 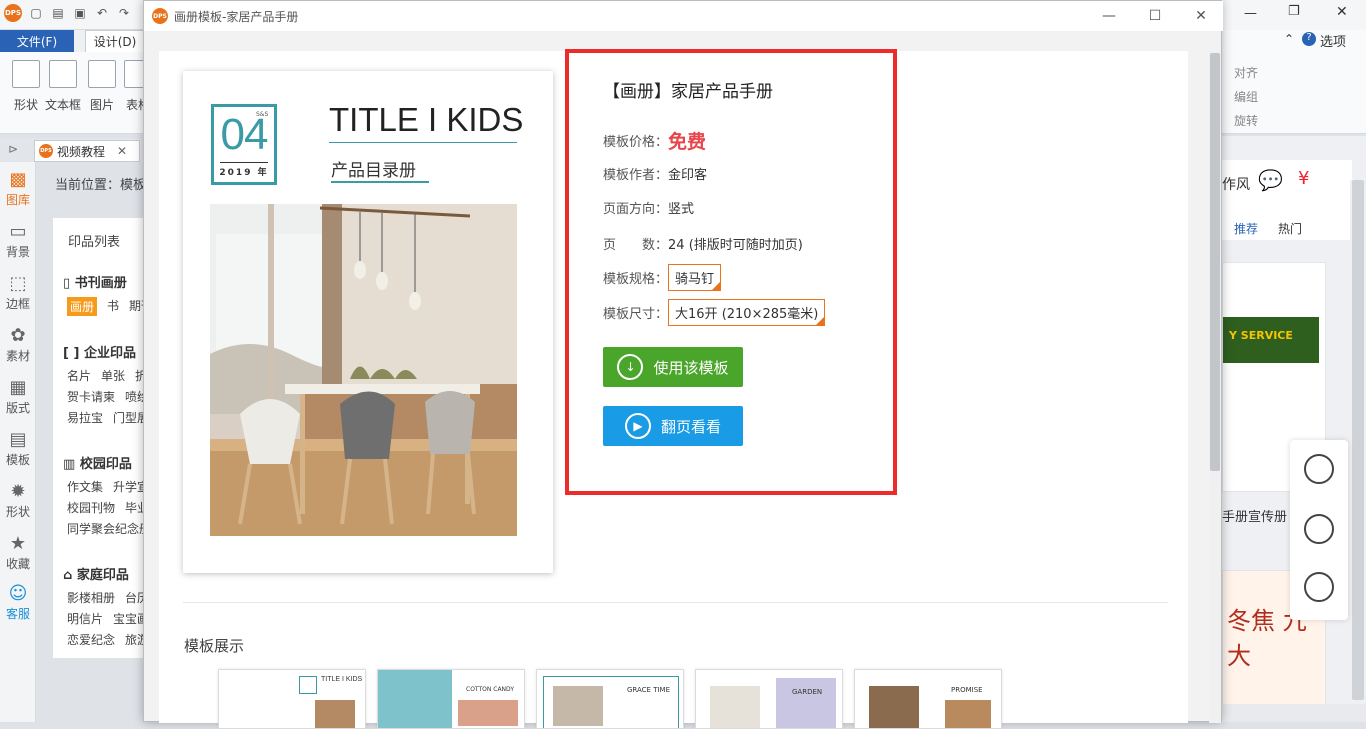 I want to click on textbox-icon, so click(x=63, y=74).